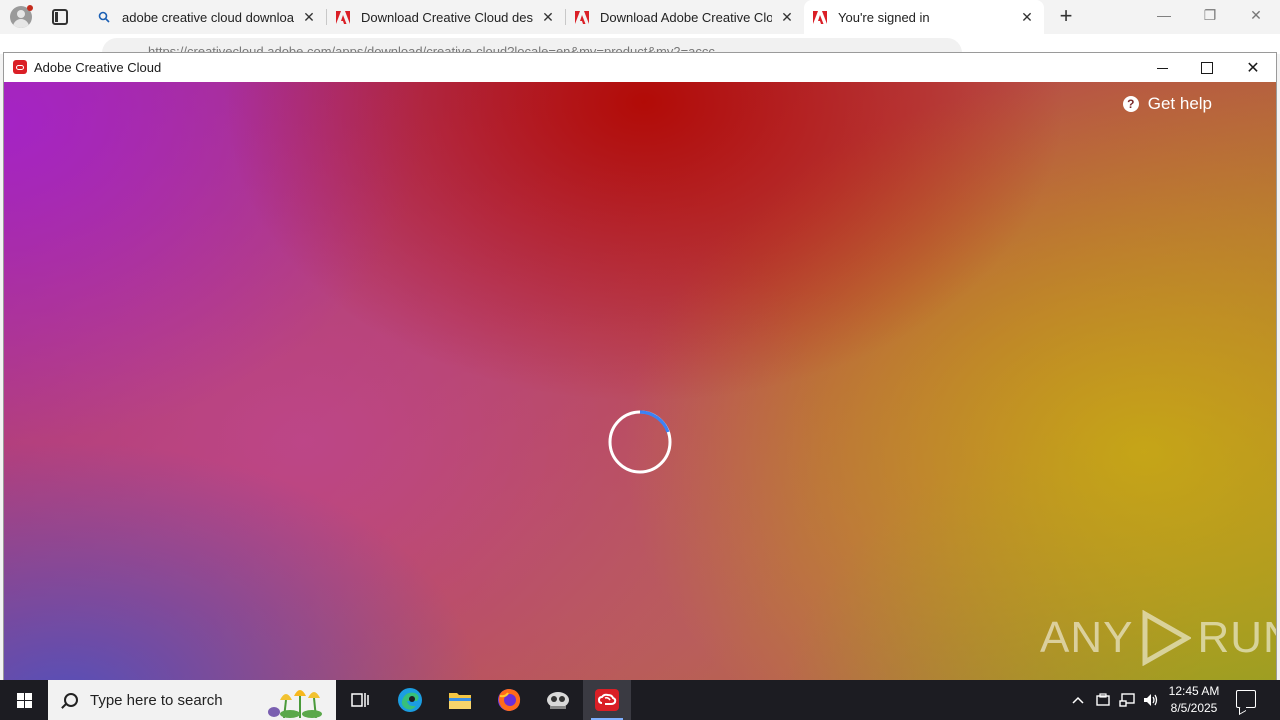 This screenshot has width=1280, height=720. I want to click on play-icon, so click(1167, 638).